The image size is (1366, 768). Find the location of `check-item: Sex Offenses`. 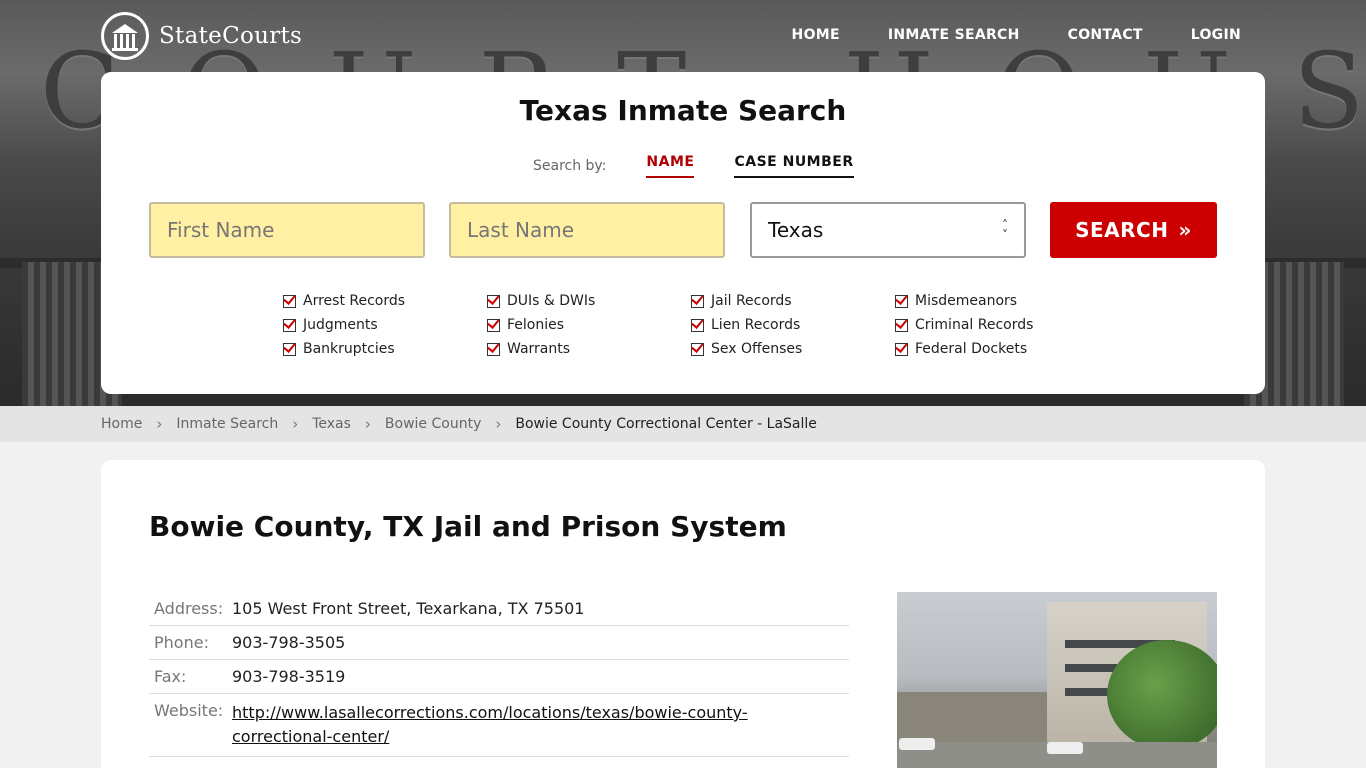

check-item: Sex Offenses is located at coordinates (793, 349).